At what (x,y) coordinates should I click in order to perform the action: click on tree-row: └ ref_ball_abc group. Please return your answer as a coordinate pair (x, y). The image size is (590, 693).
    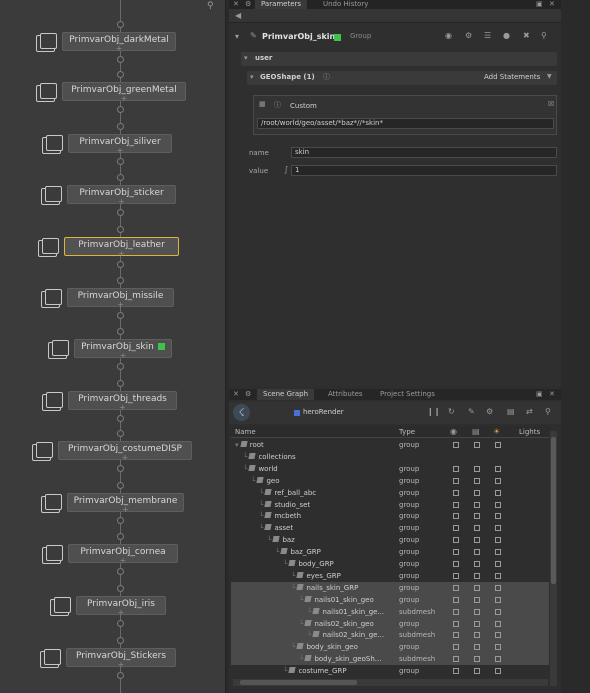
    Looking at the image, I should click on (390, 493).